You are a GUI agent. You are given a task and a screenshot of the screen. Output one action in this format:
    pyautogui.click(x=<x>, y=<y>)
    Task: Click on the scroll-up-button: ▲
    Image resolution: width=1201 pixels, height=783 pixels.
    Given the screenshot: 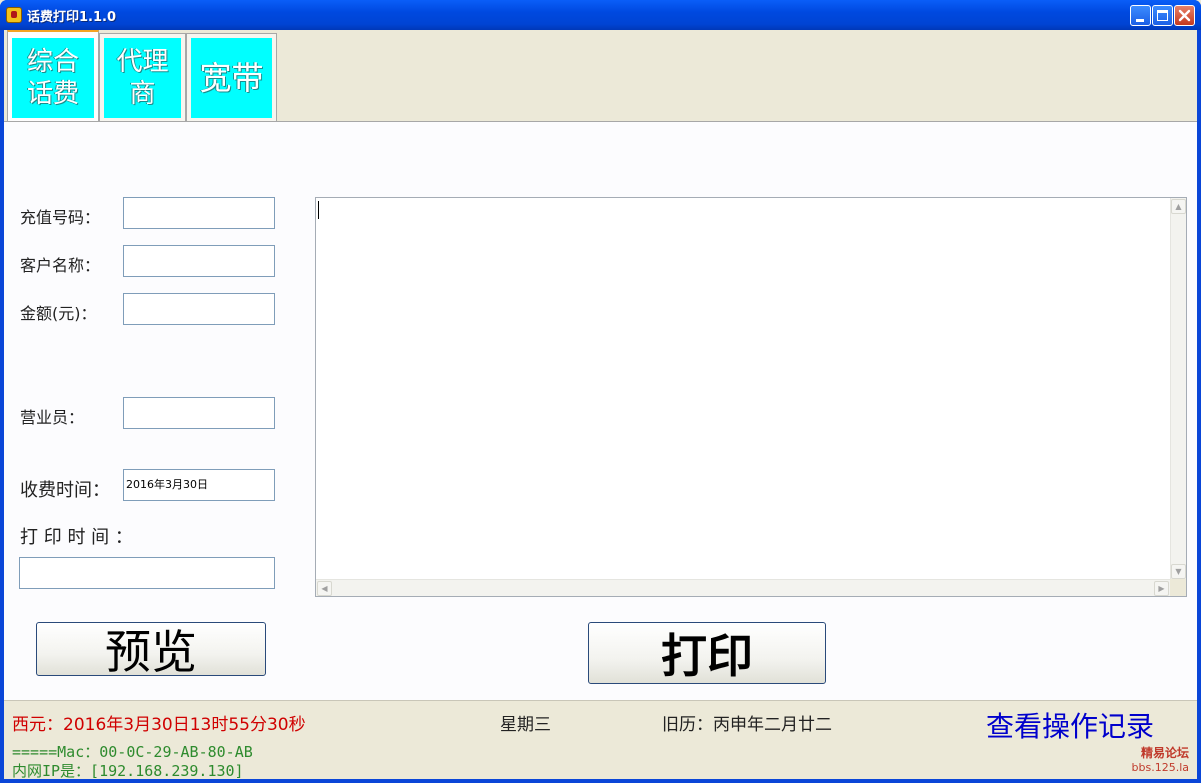 What is the action you would take?
    pyautogui.click(x=1178, y=206)
    